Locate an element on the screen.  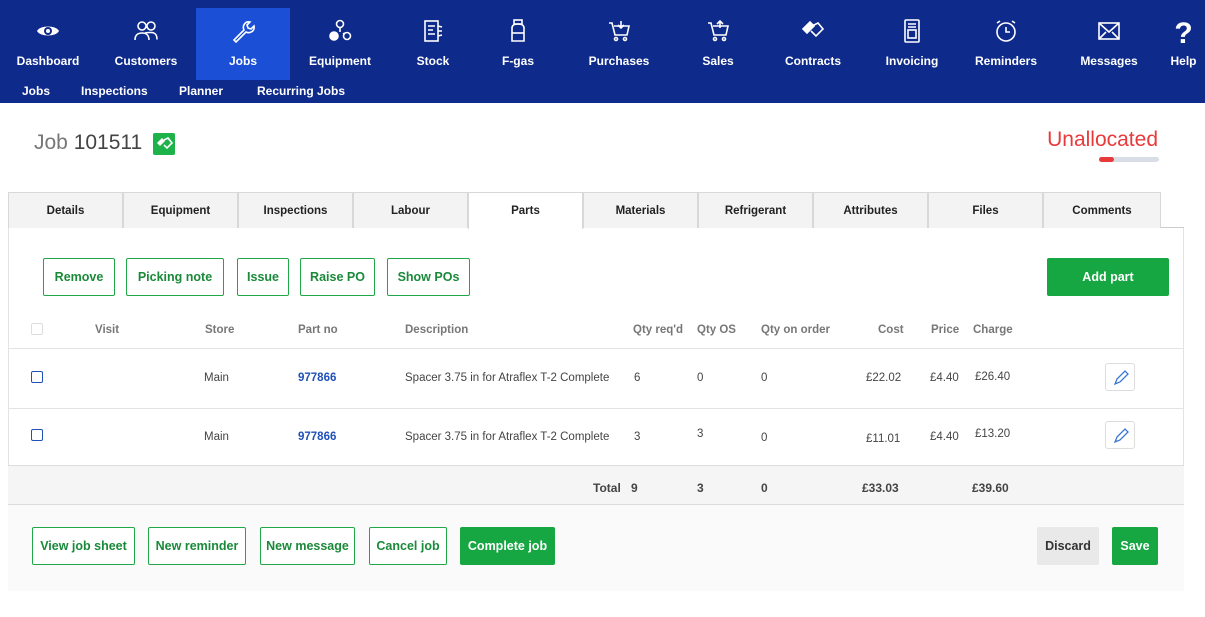
nav-invoicing: Invoicing is located at coordinates (912, 44).